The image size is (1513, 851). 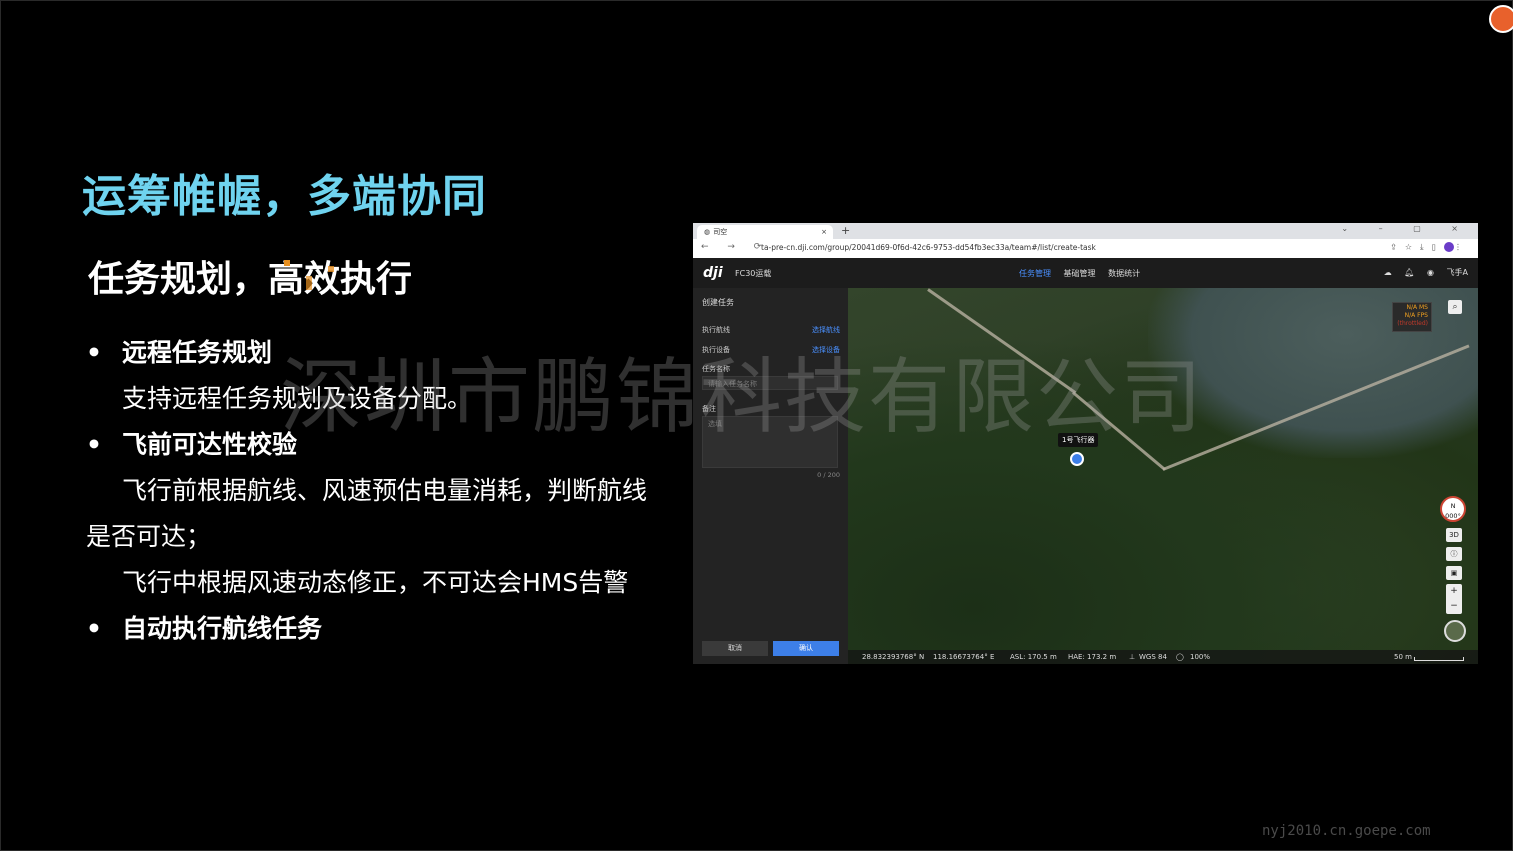 I want to click on new-tab-button: +, so click(x=845, y=230).